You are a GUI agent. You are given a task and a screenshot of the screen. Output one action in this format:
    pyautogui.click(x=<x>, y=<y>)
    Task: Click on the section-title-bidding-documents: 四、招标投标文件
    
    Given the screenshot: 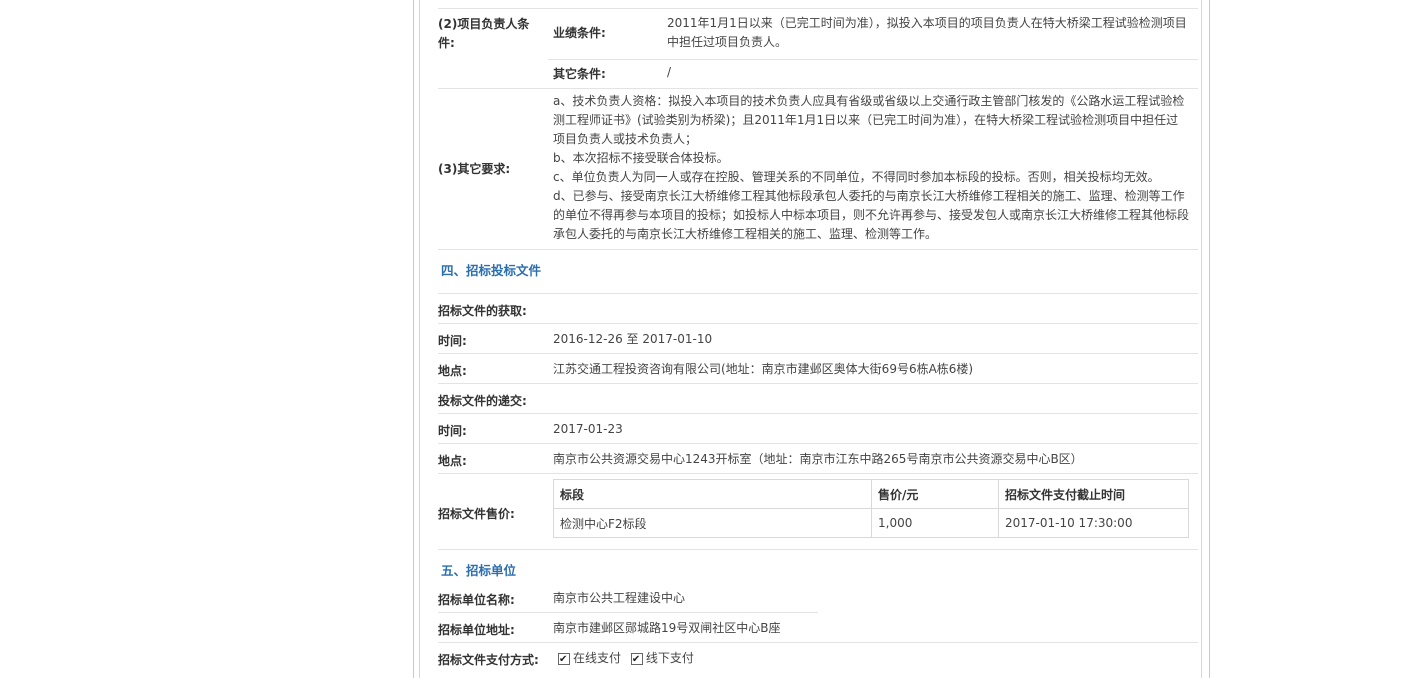 What is the action you would take?
    pyautogui.click(x=491, y=270)
    